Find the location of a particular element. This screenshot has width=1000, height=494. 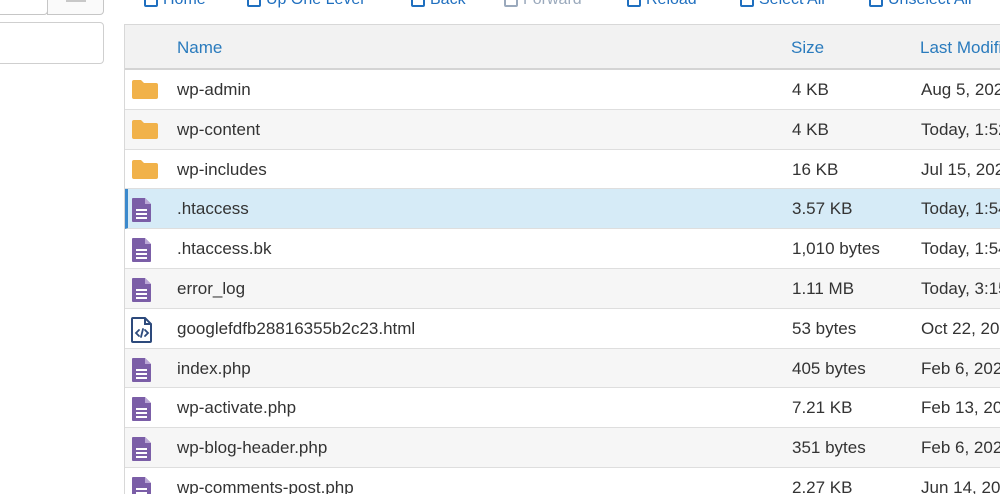

file-name: googlefdfb28816355b2c23.html is located at coordinates (296, 328).